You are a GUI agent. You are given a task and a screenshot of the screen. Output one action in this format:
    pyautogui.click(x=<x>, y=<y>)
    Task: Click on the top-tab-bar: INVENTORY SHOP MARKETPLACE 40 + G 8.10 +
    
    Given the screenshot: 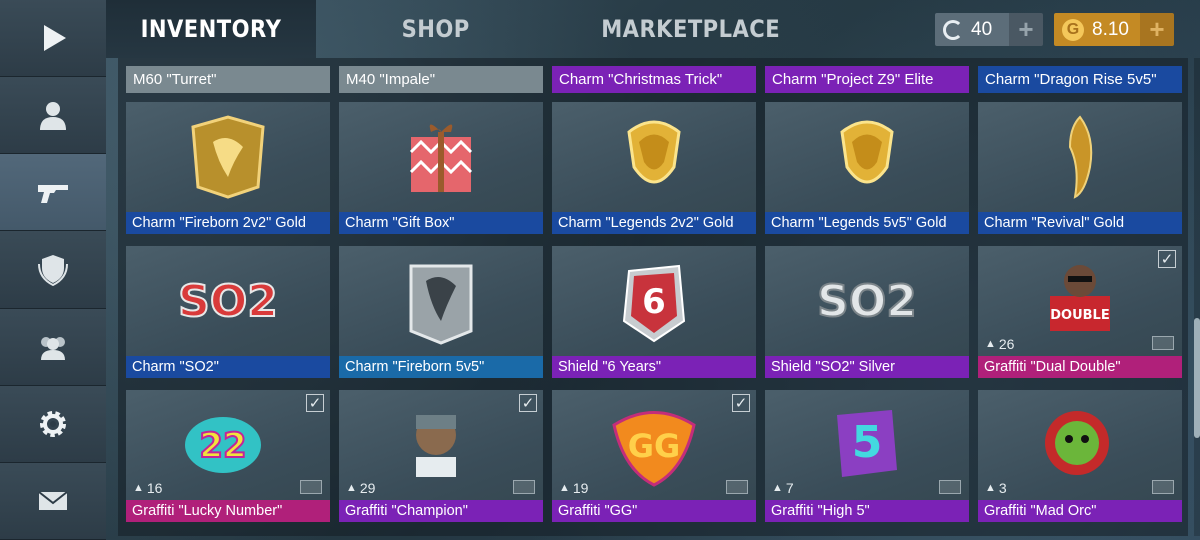 What is the action you would take?
    pyautogui.click(x=653, y=29)
    